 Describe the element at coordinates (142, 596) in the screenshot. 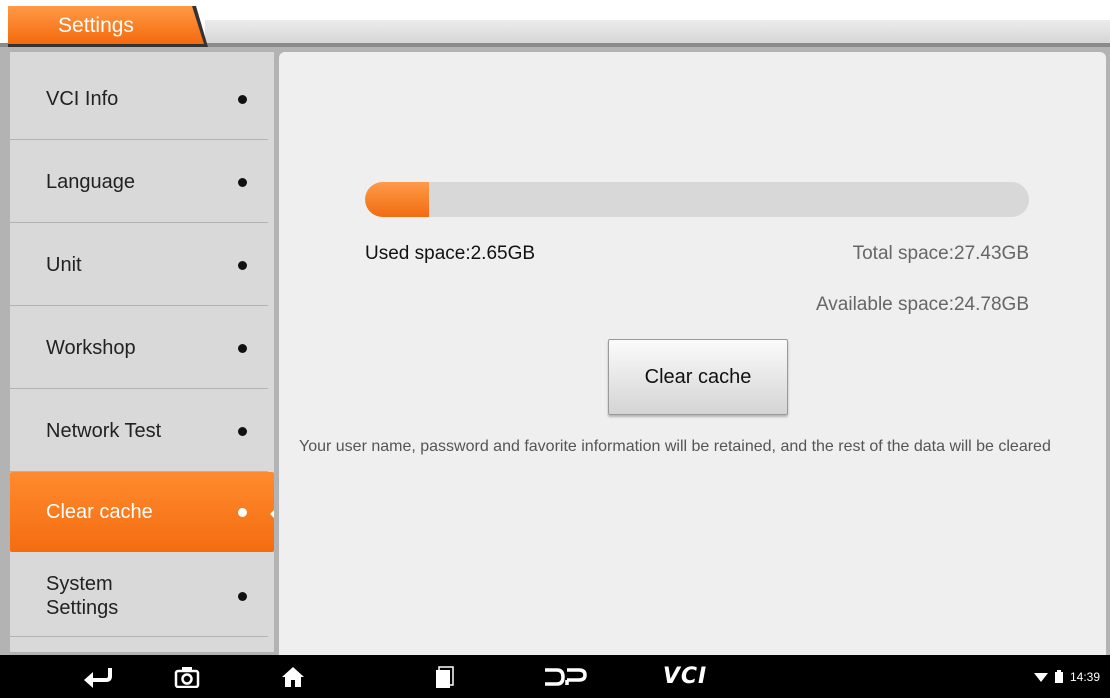

I see `sidebar-item-system-settings: System Settings` at that location.